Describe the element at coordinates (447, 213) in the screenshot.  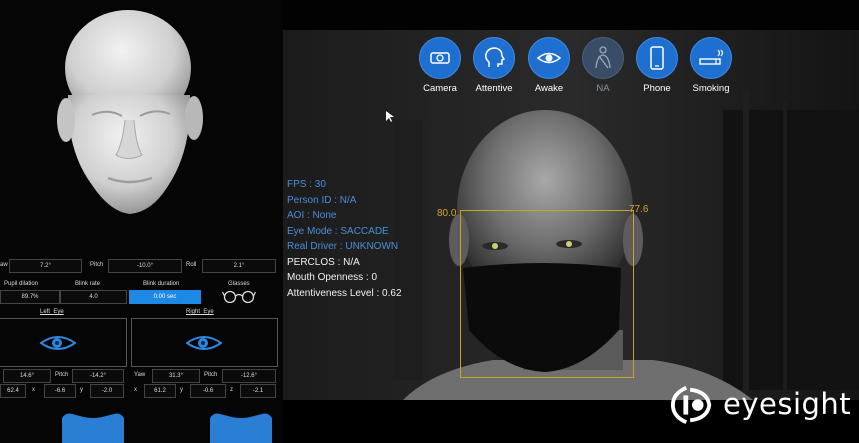
I see `face-box-left-value: 80.0` at that location.